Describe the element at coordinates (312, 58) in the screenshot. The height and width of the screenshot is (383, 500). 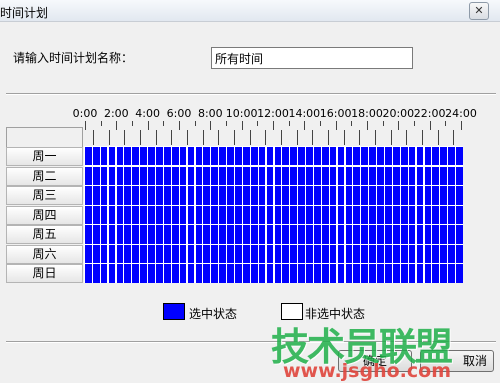
I see `schedule-name-input` at that location.